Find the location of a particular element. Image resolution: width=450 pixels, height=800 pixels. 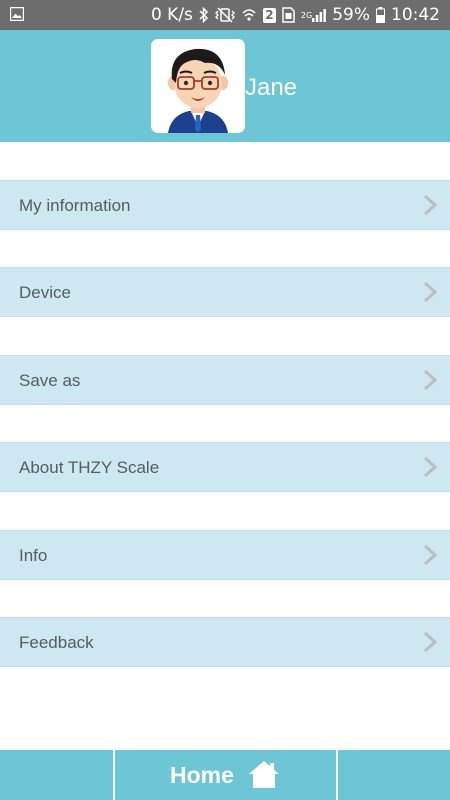

menu-item-label: Info is located at coordinates (33, 555).